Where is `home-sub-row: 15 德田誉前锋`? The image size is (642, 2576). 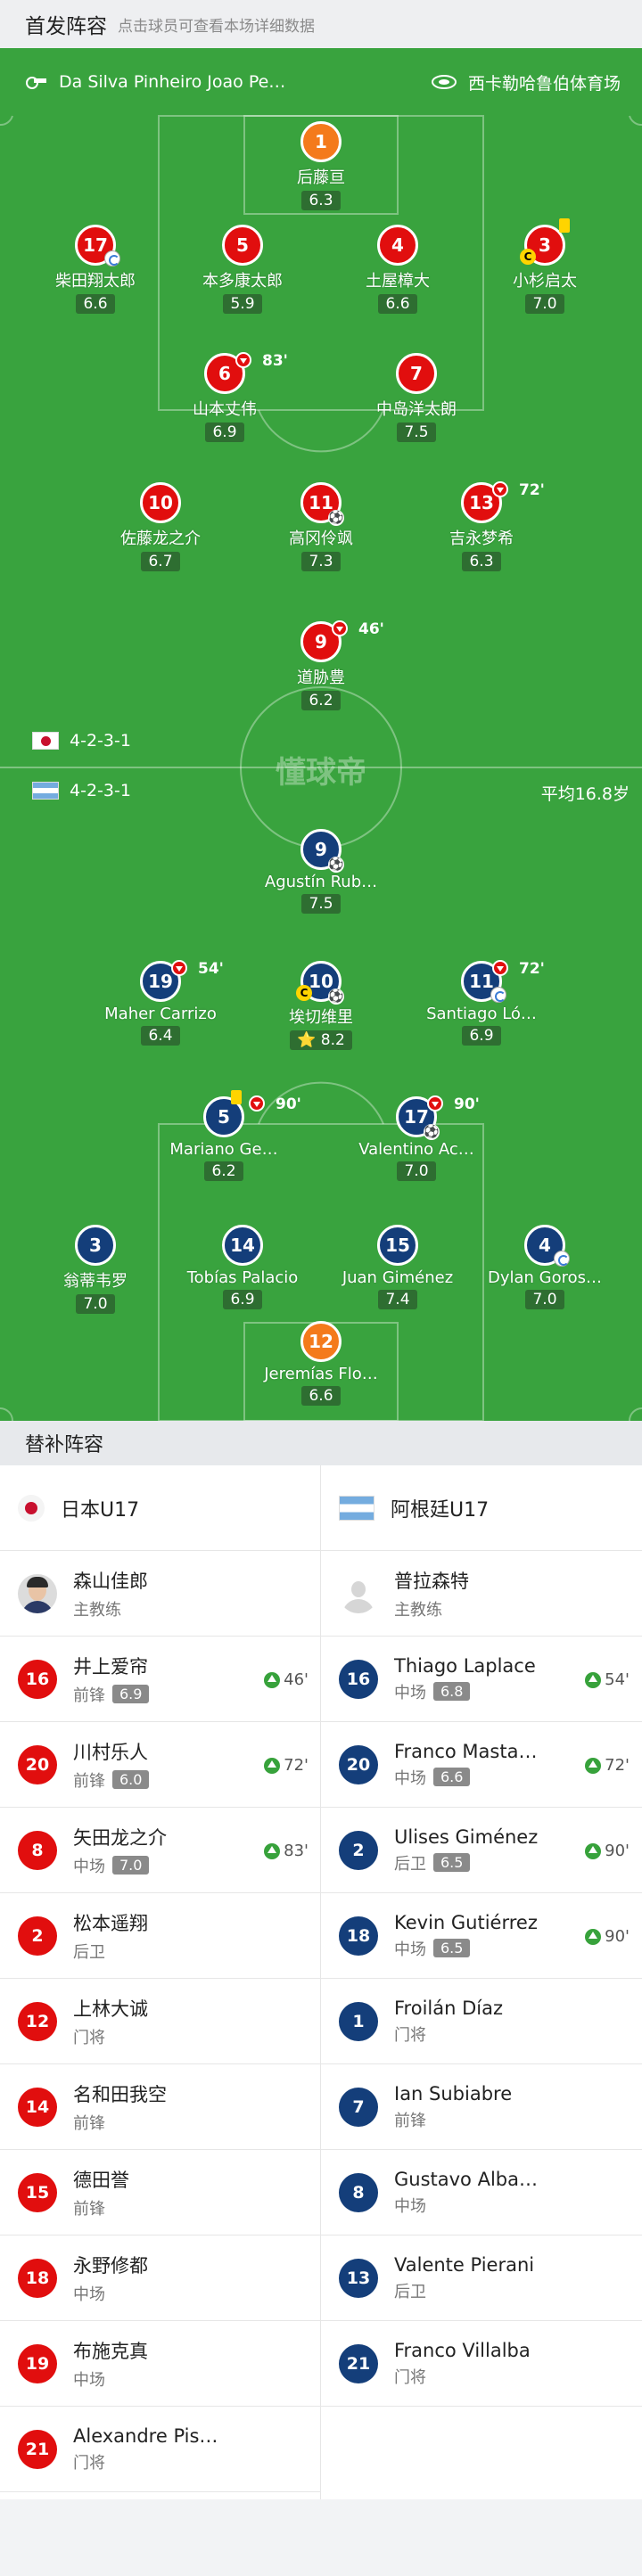 home-sub-row: 15 德田誉前锋 is located at coordinates (160, 2193).